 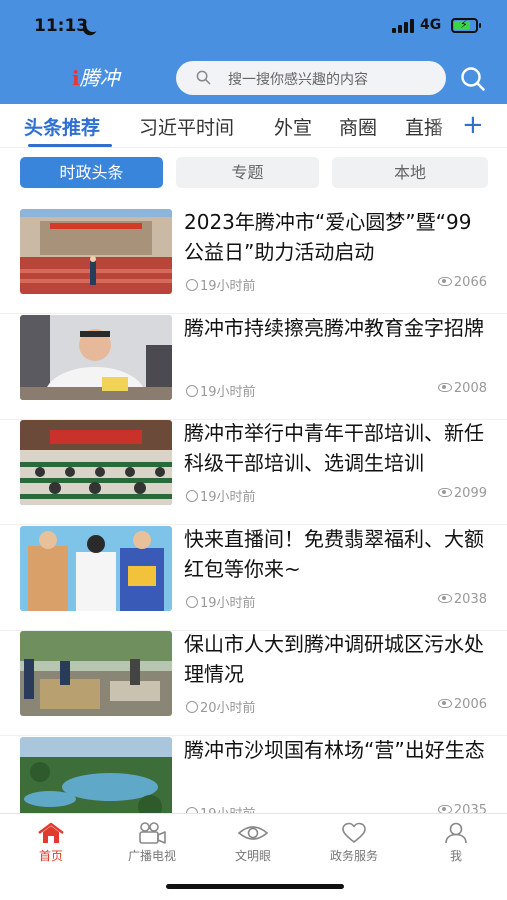 I want to click on active-tab-indicator, so click(x=70, y=145).